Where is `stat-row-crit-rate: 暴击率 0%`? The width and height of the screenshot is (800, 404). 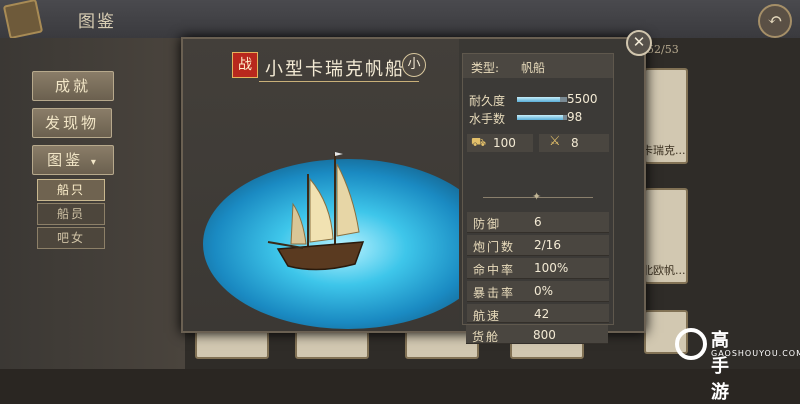 stat-row-crit-rate: 暴击率 0% is located at coordinates (538, 291).